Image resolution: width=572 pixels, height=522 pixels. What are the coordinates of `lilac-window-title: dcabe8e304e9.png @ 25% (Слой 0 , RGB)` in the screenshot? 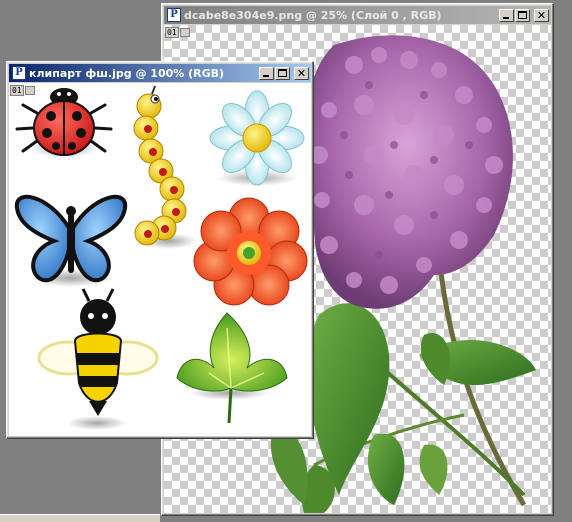 It's located at (313, 15).